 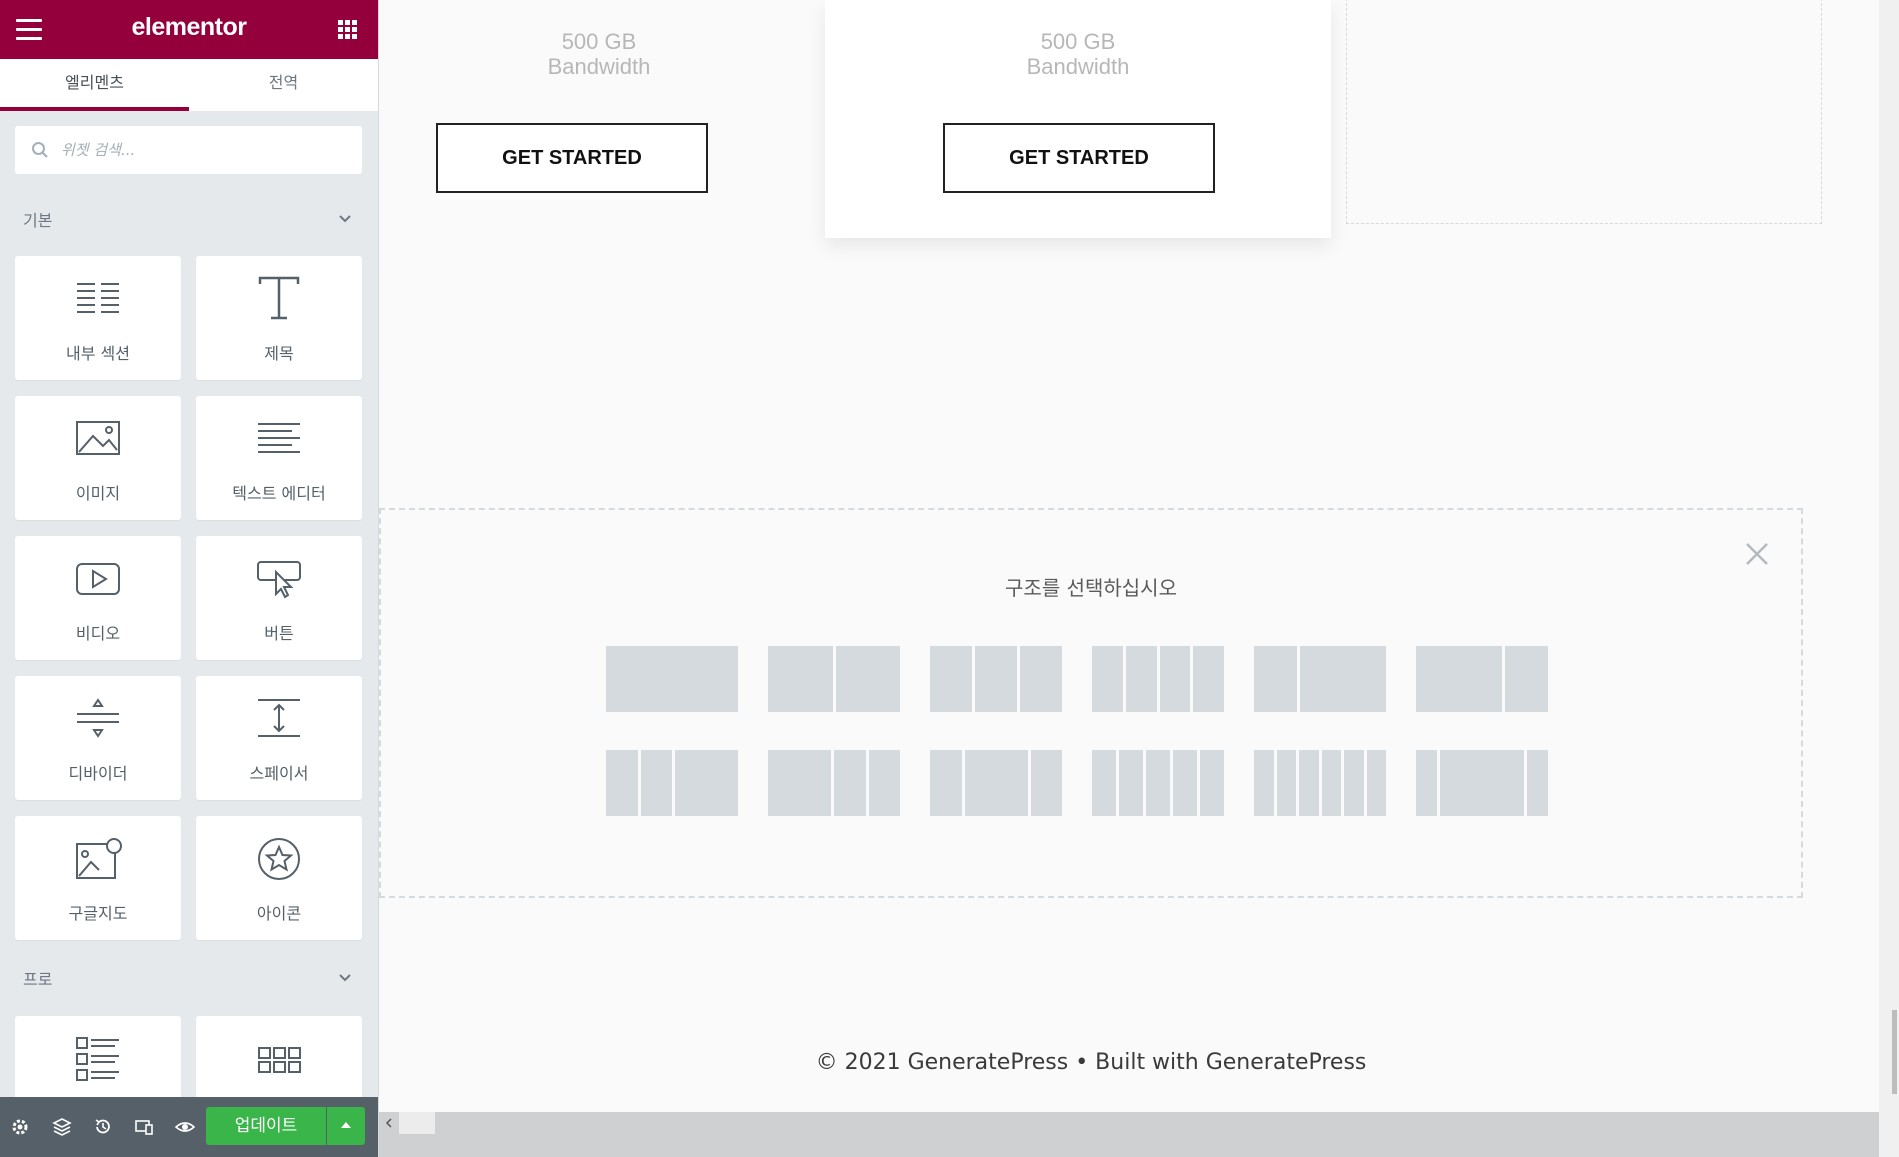 What do you see at coordinates (94, 85) in the screenshot?
I see `tab-elements: 엘리멘츠` at bounding box center [94, 85].